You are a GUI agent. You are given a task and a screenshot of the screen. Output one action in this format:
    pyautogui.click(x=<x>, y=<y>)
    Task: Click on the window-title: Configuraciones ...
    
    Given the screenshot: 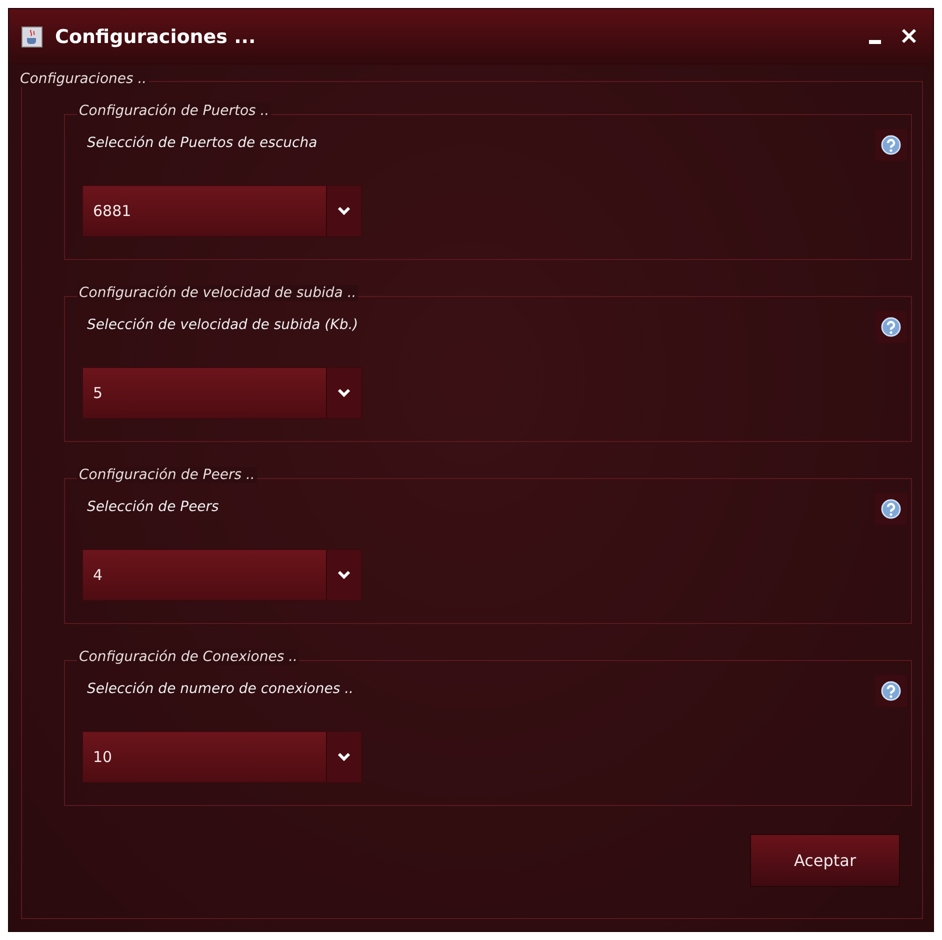 What is the action you would take?
    pyautogui.click(x=156, y=37)
    